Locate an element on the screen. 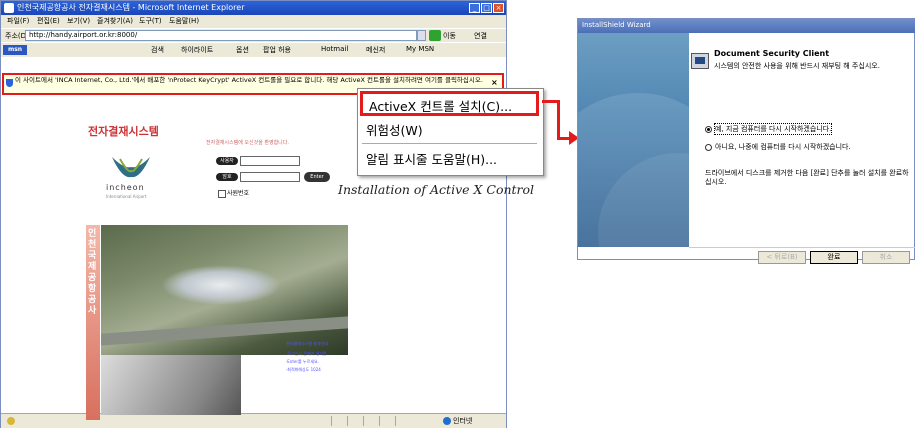 The image size is (915, 428). ie-links-toolbar: msn 검색 하이라이트 옵션 팝업 허용 Hotmail 메신저 My MSN is located at coordinates (253, 49).